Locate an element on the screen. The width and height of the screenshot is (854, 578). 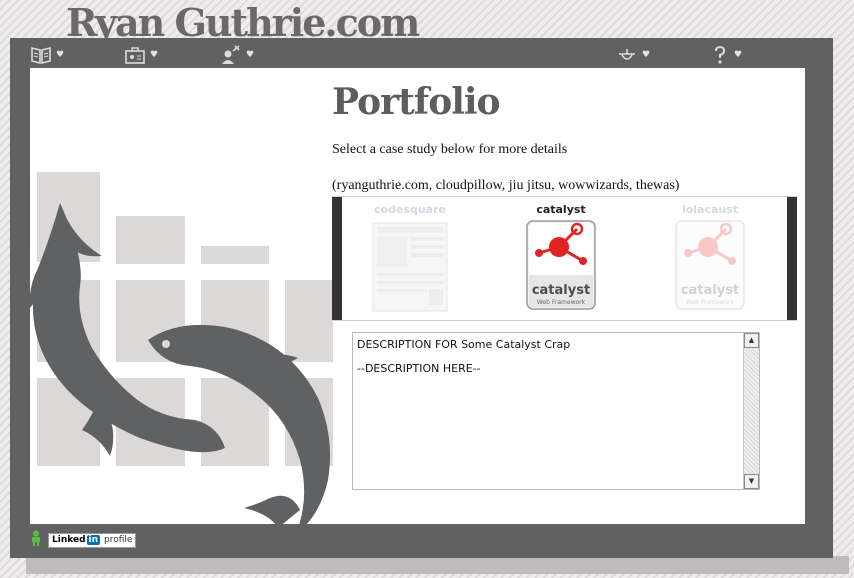
page-title: Portfolio is located at coordinates (416, 102).